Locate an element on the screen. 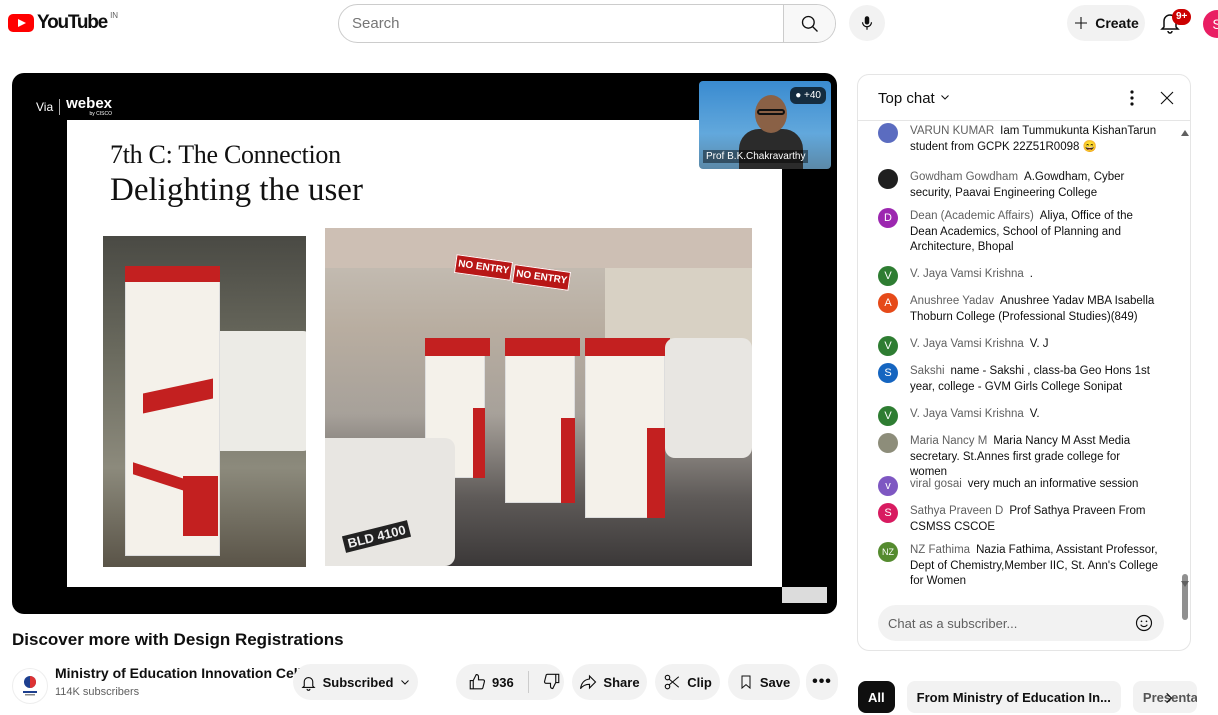 The height and width of the screenshot is (715, 1218). chat-message: V V. Jaya Vamsi Krishna V. is located at coordinates (1023, 416).